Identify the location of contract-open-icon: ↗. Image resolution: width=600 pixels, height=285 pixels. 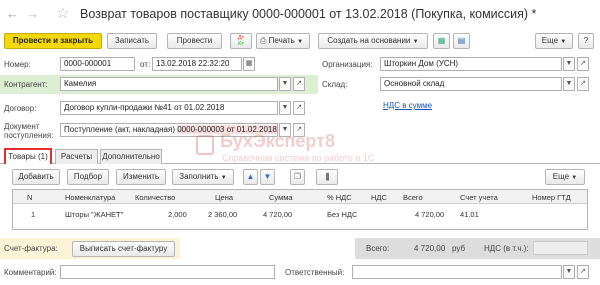
(299, 108).